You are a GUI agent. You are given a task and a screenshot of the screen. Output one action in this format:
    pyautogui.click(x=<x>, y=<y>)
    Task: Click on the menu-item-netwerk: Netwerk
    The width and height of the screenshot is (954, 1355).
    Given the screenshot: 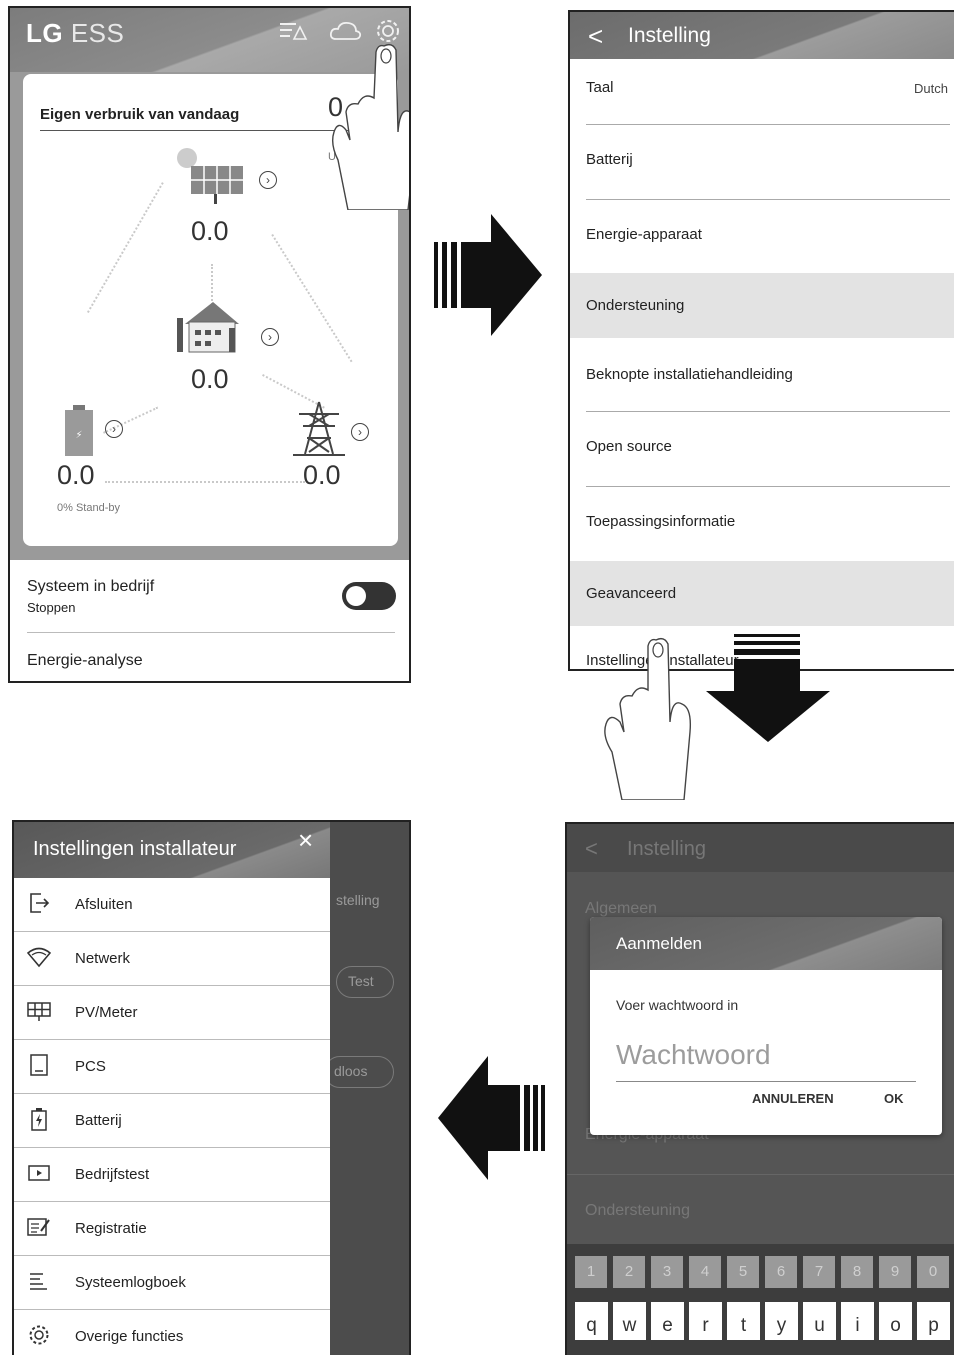 What is the action you would take?
    pyautogui.click(x=172, y=959)
    